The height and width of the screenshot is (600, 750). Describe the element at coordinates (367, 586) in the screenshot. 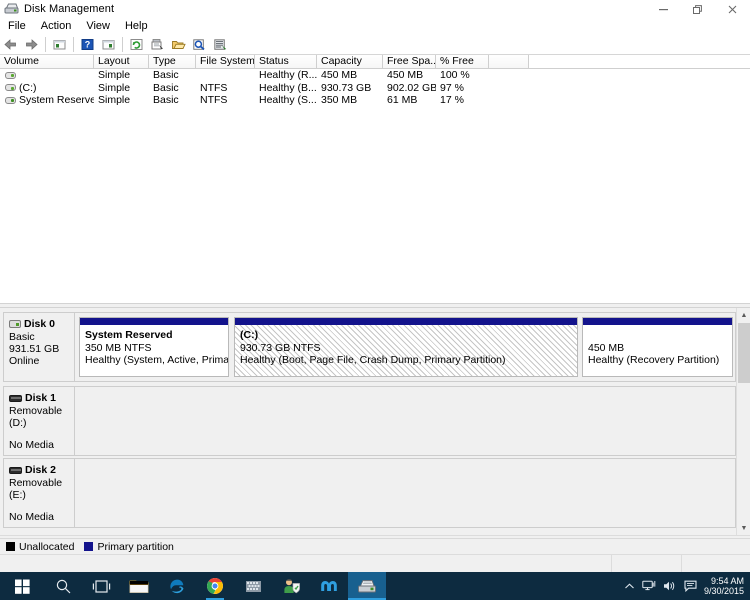

I see `disk-management-taskbar-icon` at that location.